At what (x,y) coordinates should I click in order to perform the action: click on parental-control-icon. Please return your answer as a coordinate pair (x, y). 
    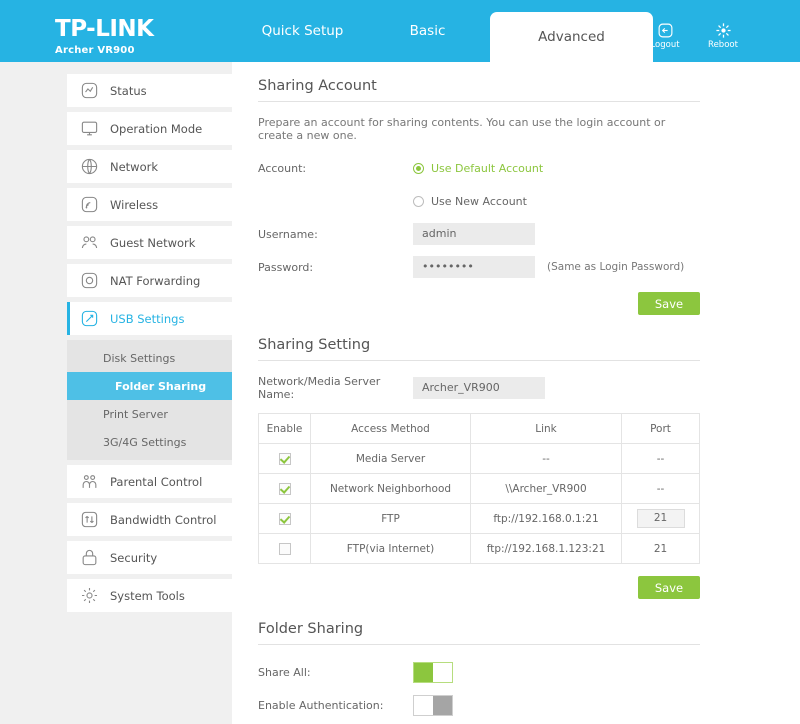
    Looking at the image, I should click on (89, 481).